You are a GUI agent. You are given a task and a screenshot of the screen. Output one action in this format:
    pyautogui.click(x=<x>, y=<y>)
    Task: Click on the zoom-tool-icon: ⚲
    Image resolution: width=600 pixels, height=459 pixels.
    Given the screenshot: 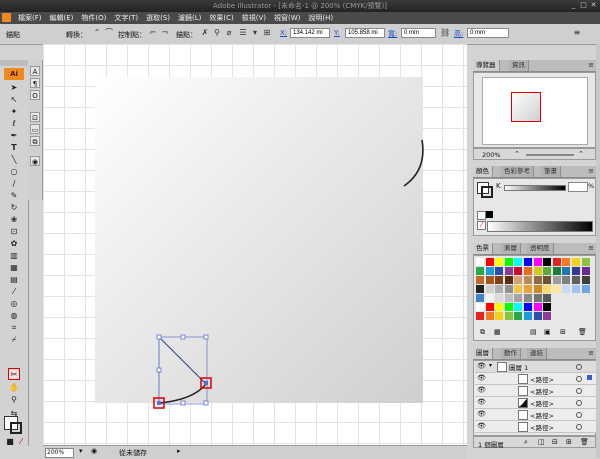 What is the action you would take?
    pyautogui.click(x=14, y=400)
    